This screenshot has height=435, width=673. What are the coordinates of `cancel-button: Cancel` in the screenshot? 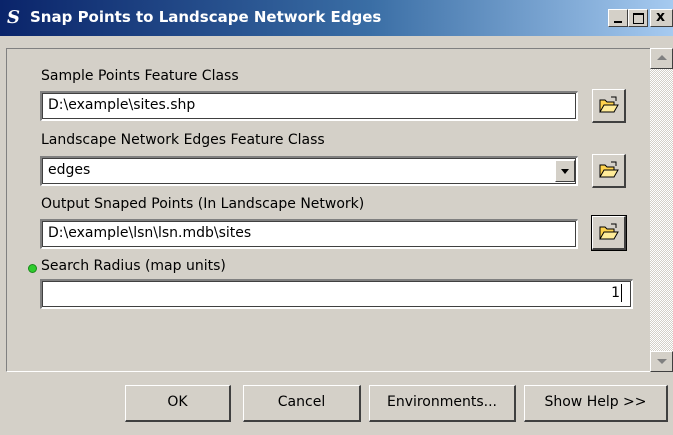 It's located at (302, 403).